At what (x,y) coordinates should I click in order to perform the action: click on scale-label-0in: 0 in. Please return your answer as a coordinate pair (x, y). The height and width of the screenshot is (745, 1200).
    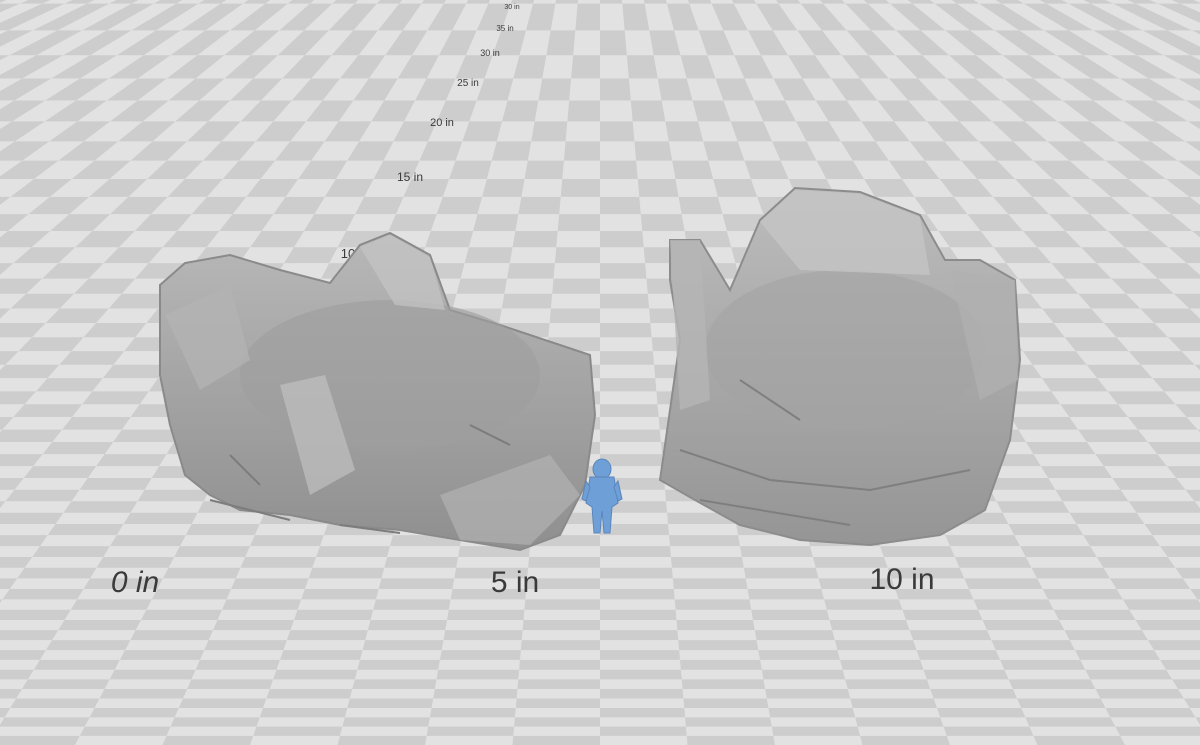
    Looking at the image, I should click on (135, 582).